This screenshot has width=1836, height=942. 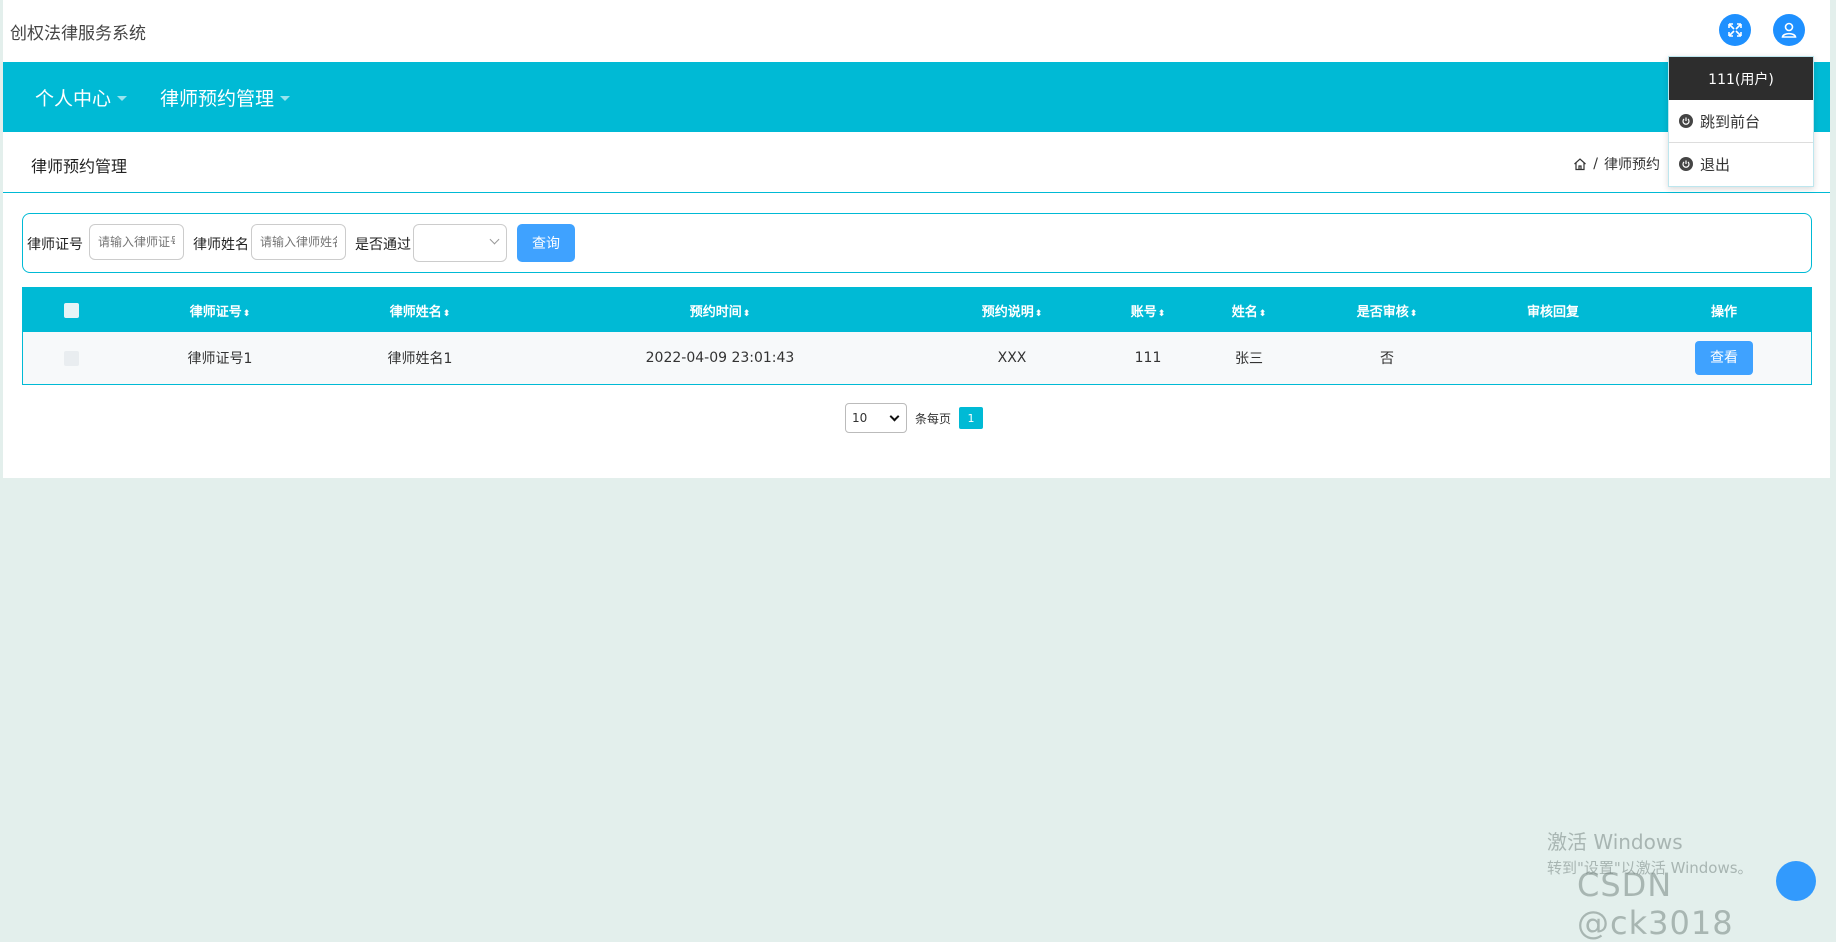 I want to click on nav-item-label: 个人中心, so click(x=73, y=99).